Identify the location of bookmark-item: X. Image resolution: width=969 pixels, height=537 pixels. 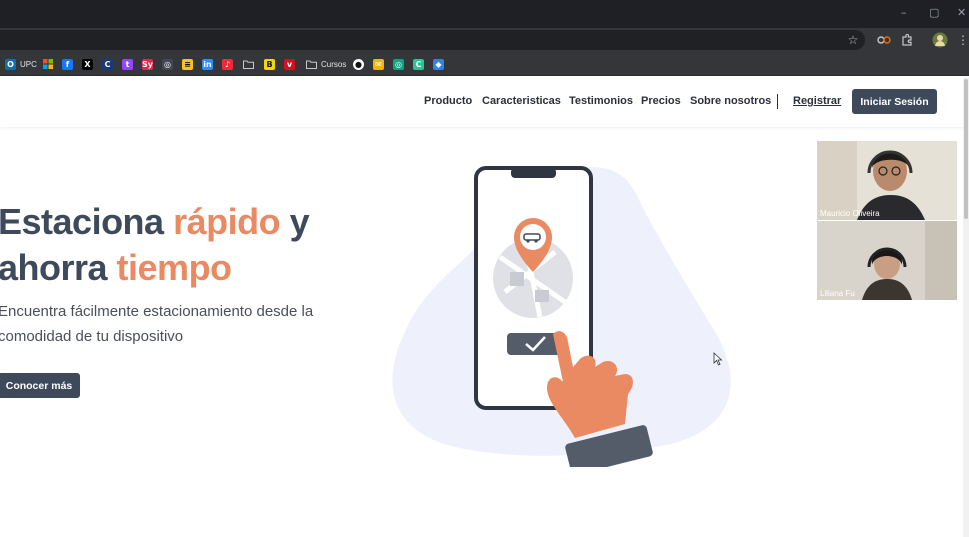
(87, 64).